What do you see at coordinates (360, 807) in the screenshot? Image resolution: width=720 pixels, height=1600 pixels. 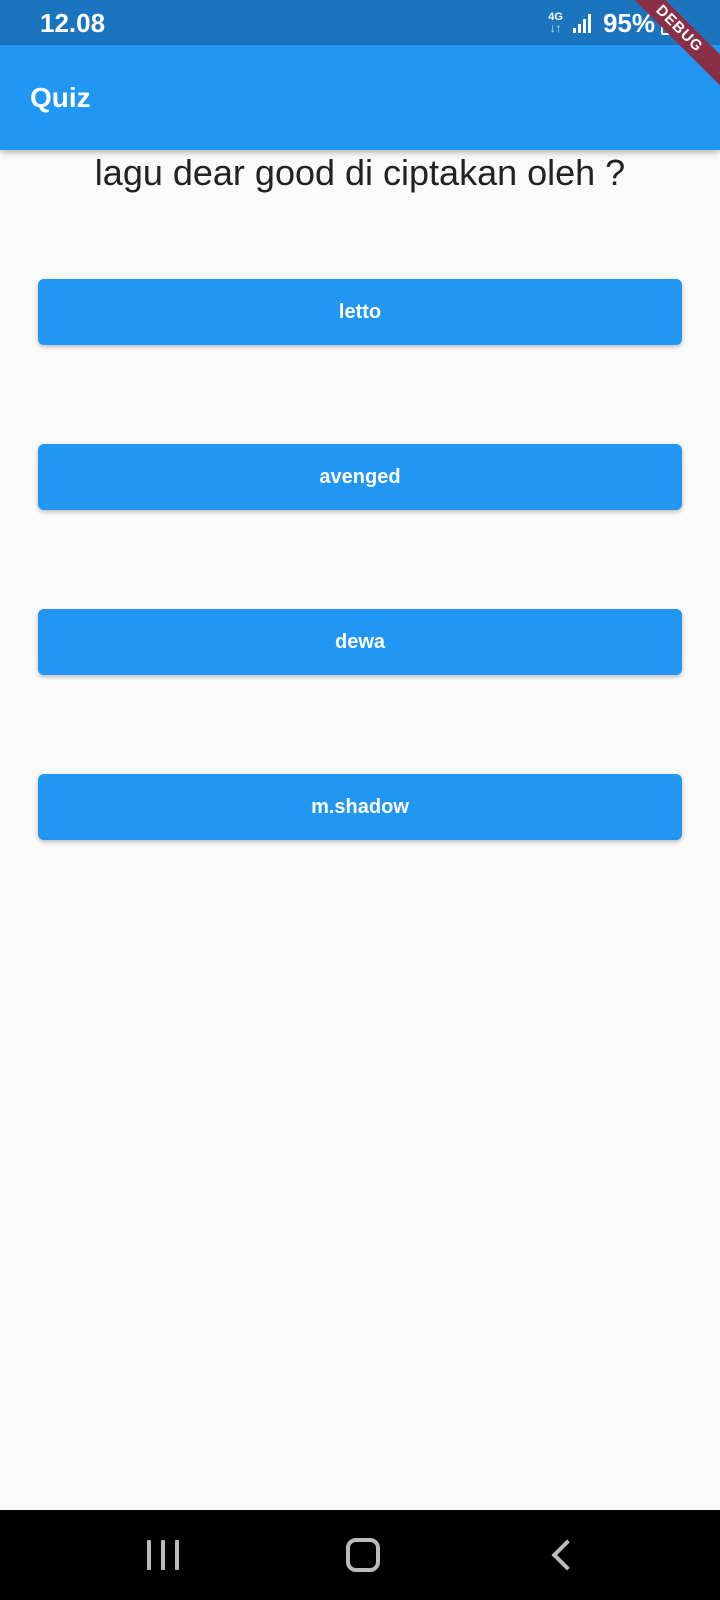 I see `answer-button-4: m.shadow` at bounding box center [360, 807].